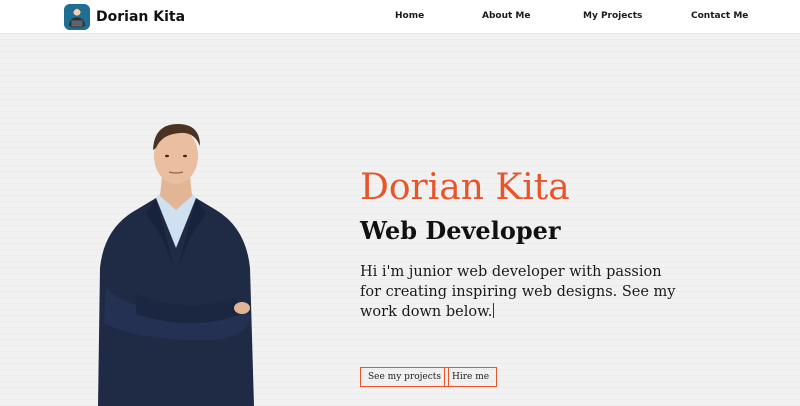 Image resolution: width=800 pixels, height=406 pixels. Describe the element at coordinates (465, 187) in the screenshot. I see `hero-name: Dorian Kita` at that location.